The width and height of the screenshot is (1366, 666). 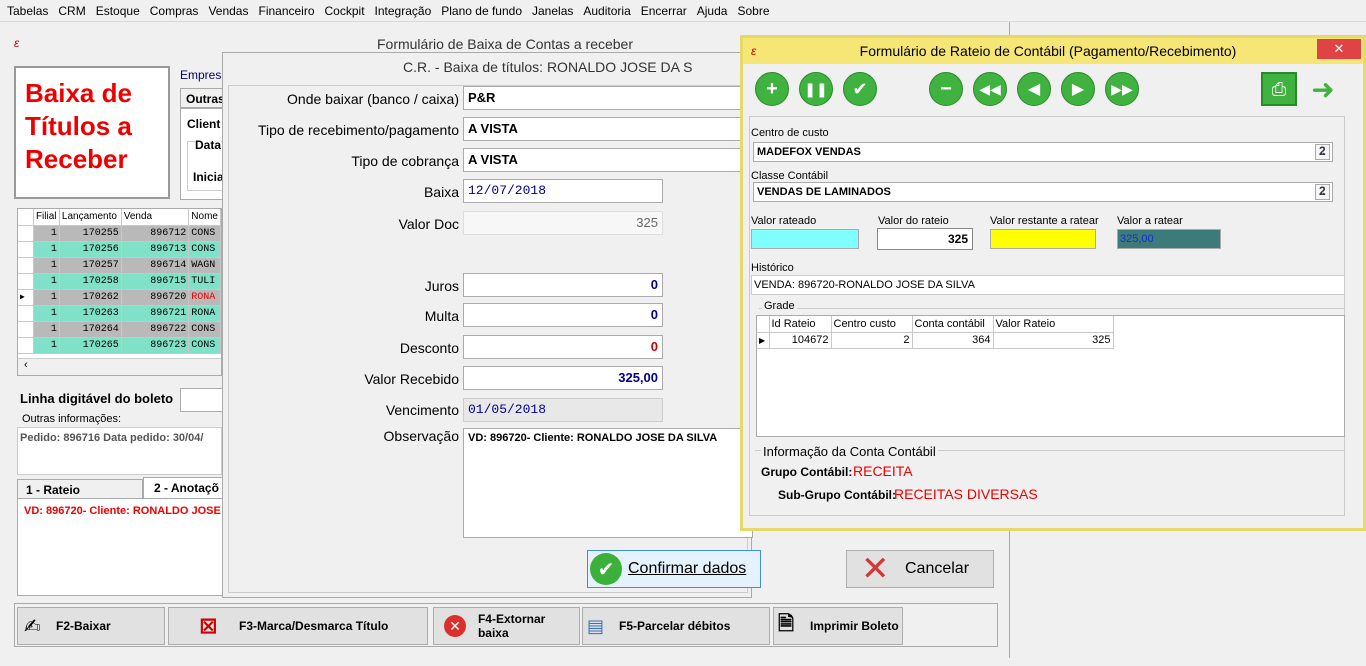 I want to click on grid-header: Nome, so click(x=204, y=217).